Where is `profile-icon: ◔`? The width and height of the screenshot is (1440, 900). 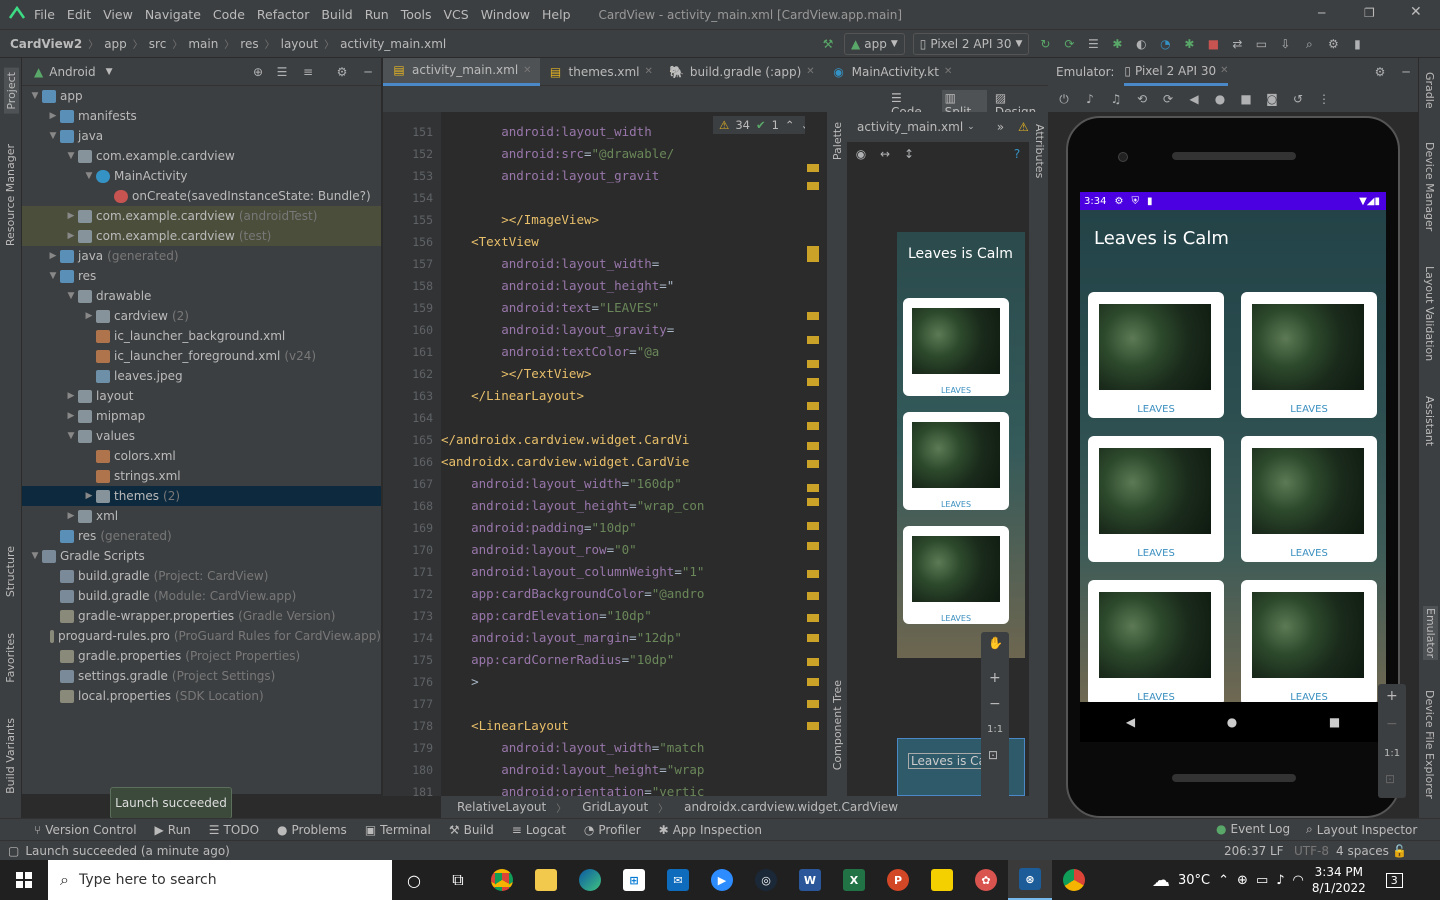 profile-icon: ◔ is located at coordinates (1165, 44).